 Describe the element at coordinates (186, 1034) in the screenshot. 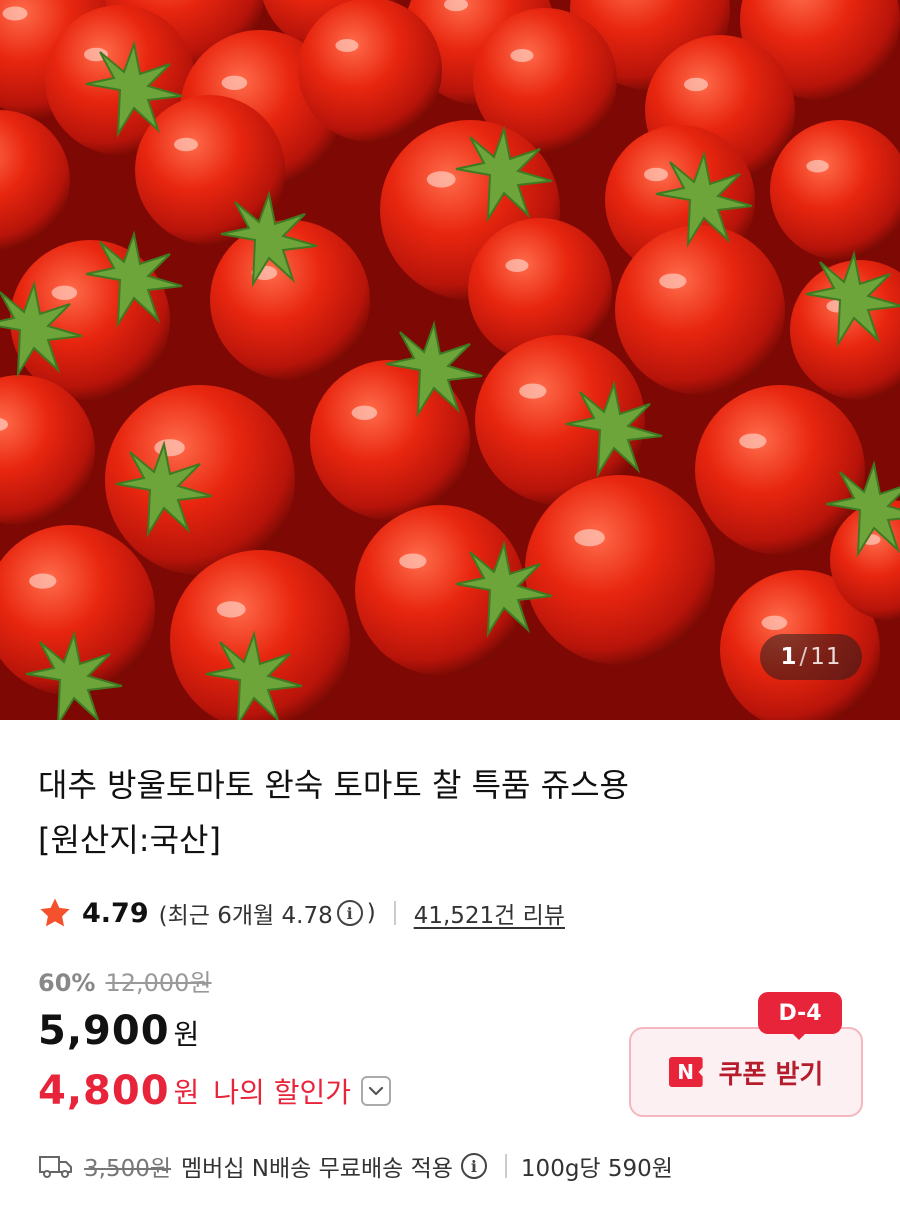

I see `sale-price-unit: 원` at that location.